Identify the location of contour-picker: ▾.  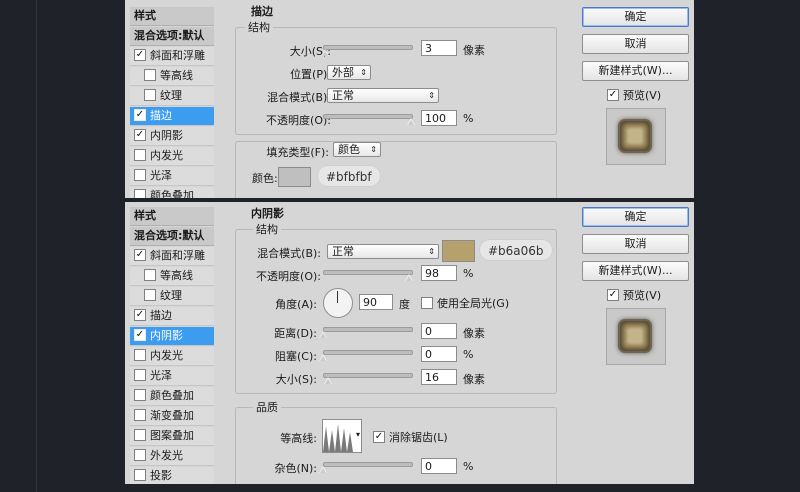
(342, 436).